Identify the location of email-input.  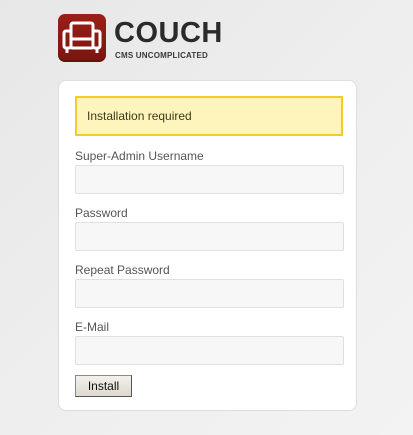
(209, 350).